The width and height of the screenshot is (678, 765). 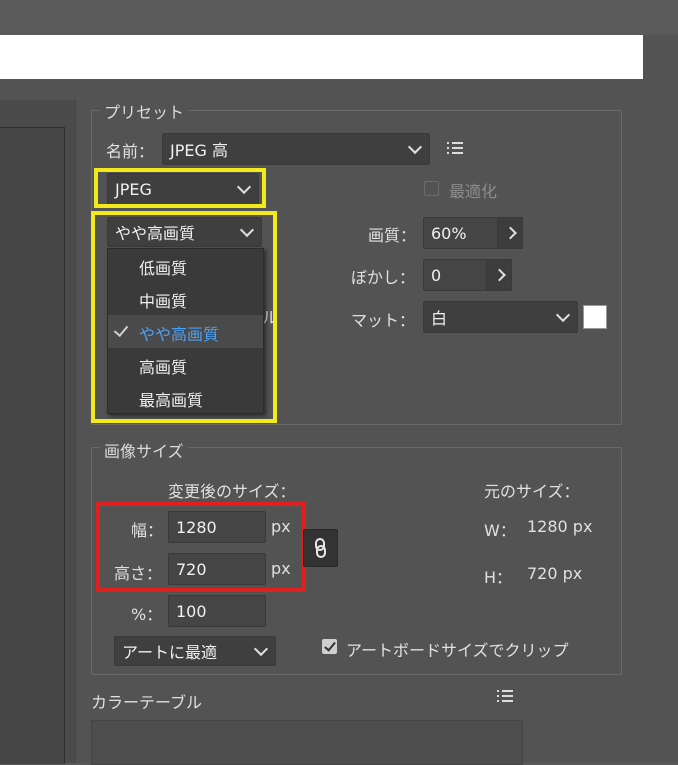 I want to click on blur-stepper-button, so click(x=499, y=275).